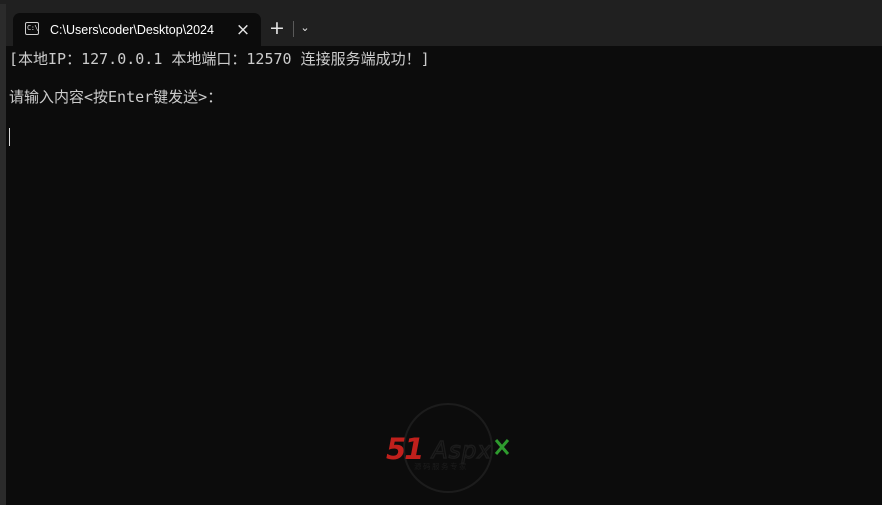 This screenshot has height=505, width=882. I want to click on watermark-logo: 51 Aspx 源码服务专家, so click(448, 448).